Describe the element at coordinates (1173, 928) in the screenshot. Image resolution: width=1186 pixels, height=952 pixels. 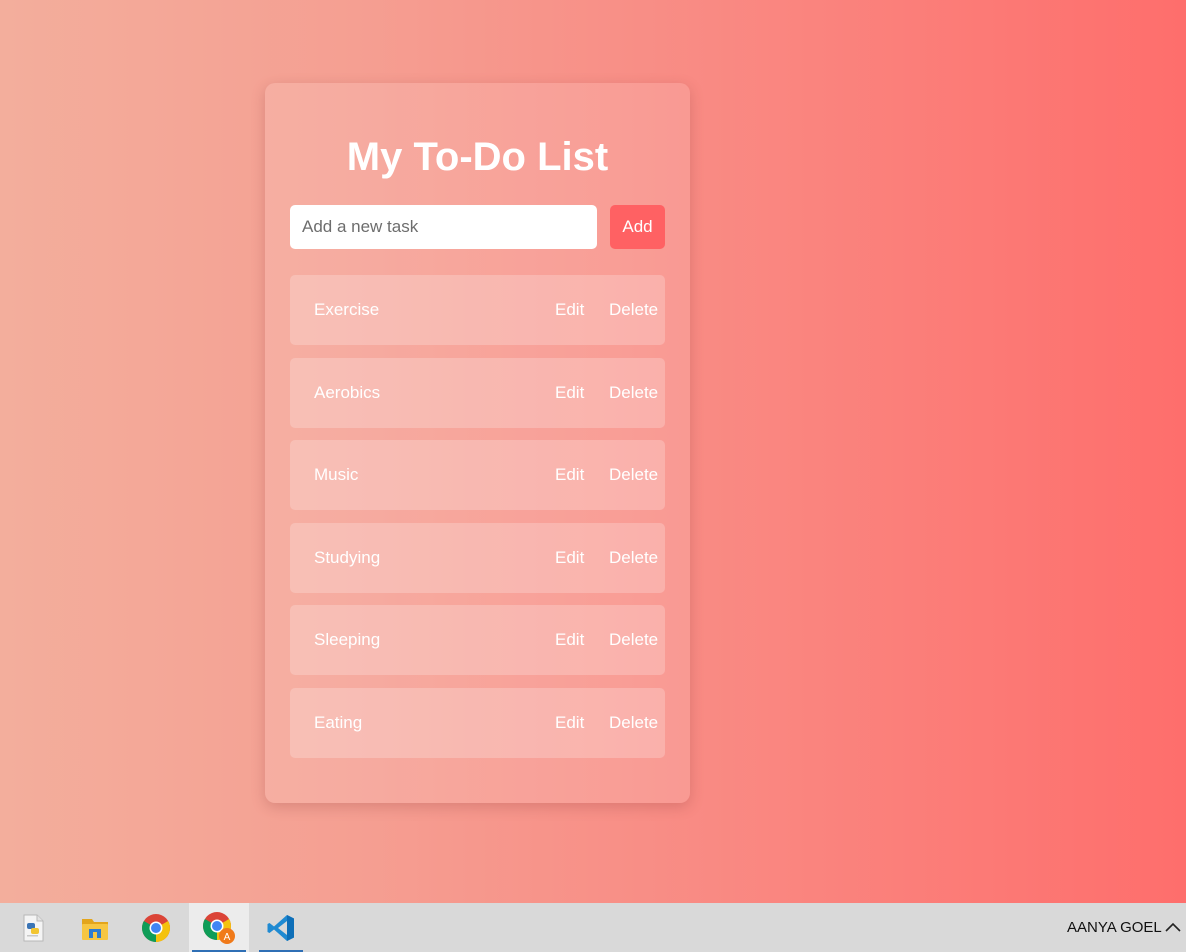
I see `chevron-up-icon` at that location.